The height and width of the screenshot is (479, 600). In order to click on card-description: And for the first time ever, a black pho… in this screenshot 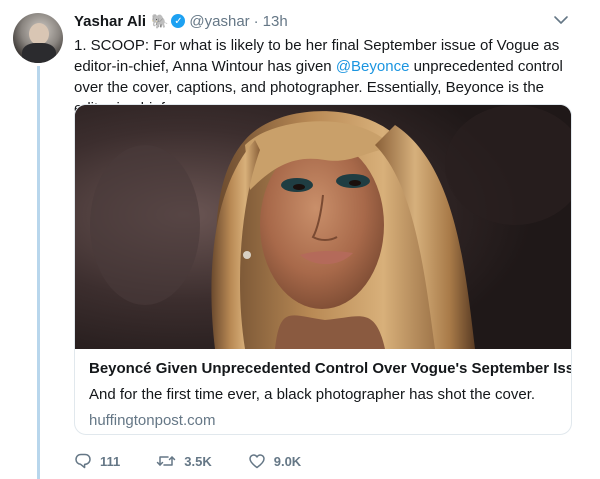, I will do `click(312, 394)`.